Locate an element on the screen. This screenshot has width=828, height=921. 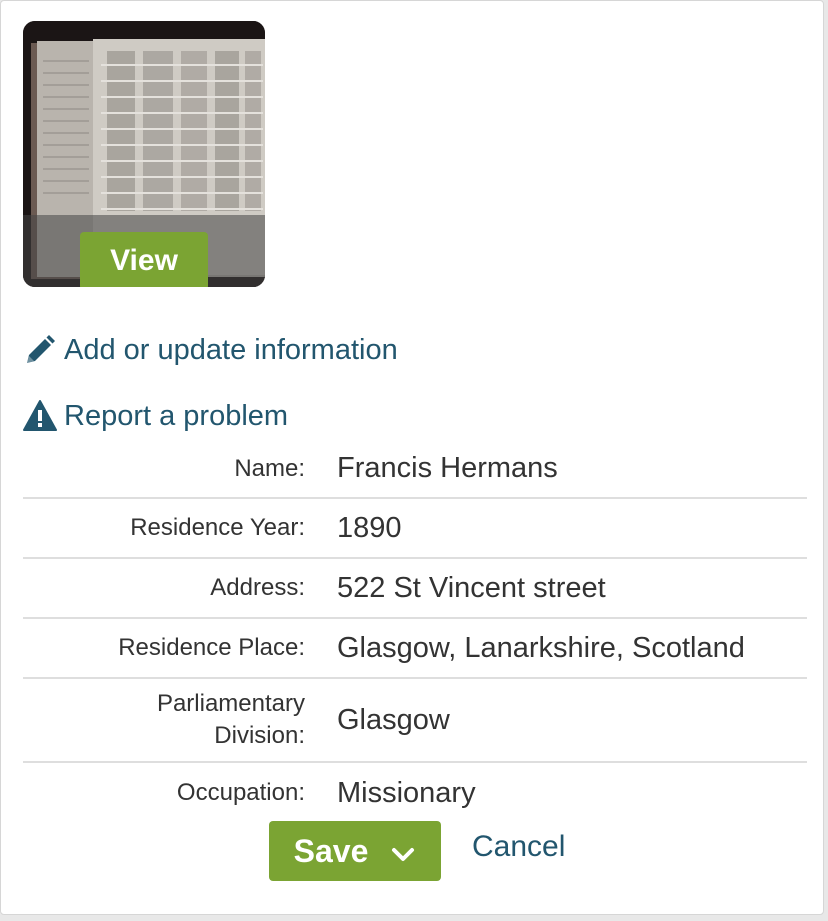
detail-row-address: Address: 522 St Vincent street is located at coordinates (415, 589).